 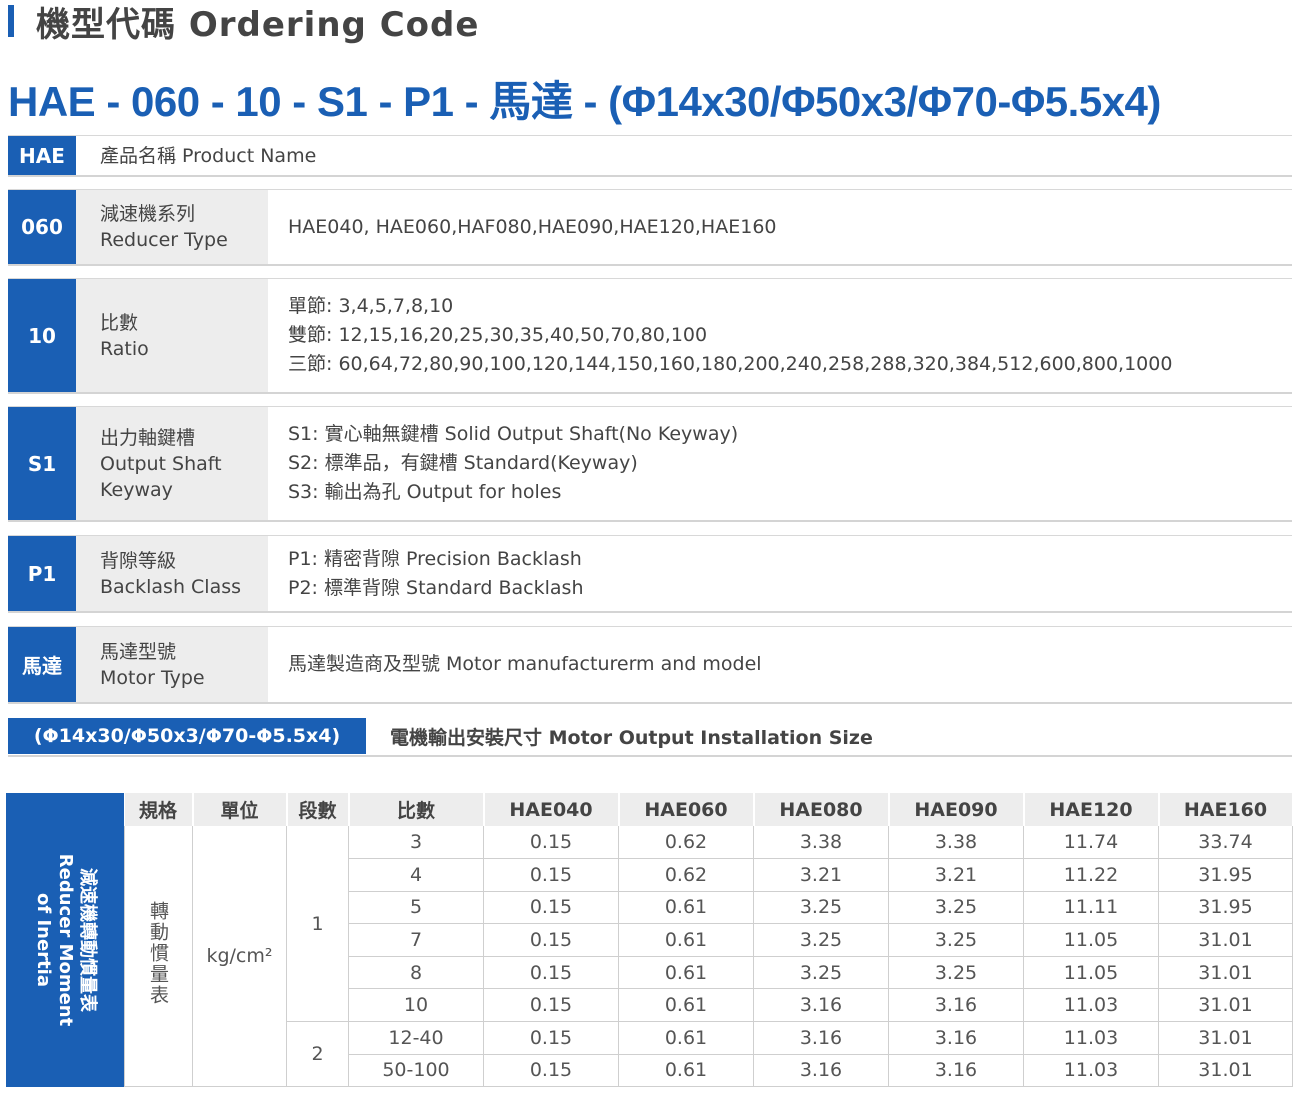 What do you see at coordinates (258, 24) in the screenshot?
I see `heading-title: 機型代碼 Ordering Code` at bounding box center [258, 24].